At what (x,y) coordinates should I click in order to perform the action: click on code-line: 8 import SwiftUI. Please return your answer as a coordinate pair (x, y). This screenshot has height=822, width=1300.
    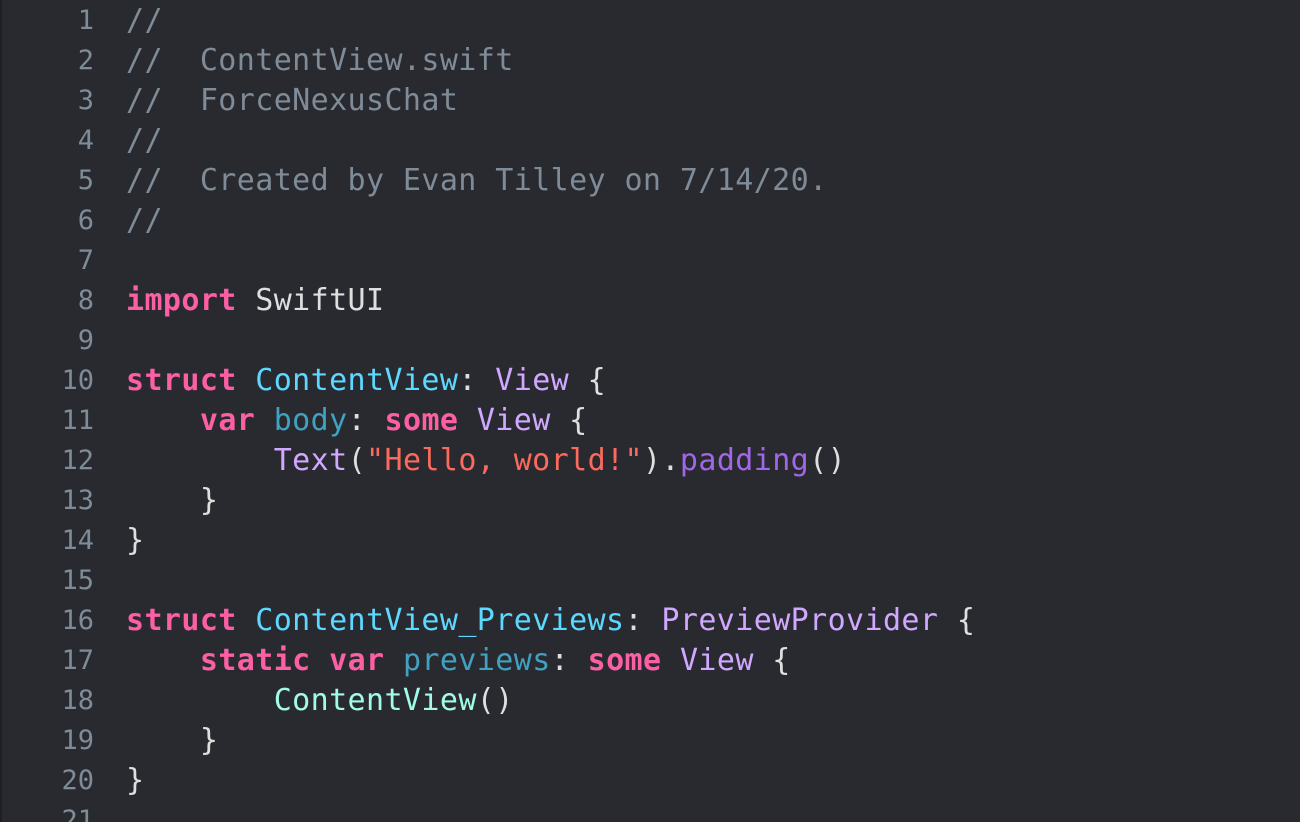
    Looking at the image, I should click on (651, 300).